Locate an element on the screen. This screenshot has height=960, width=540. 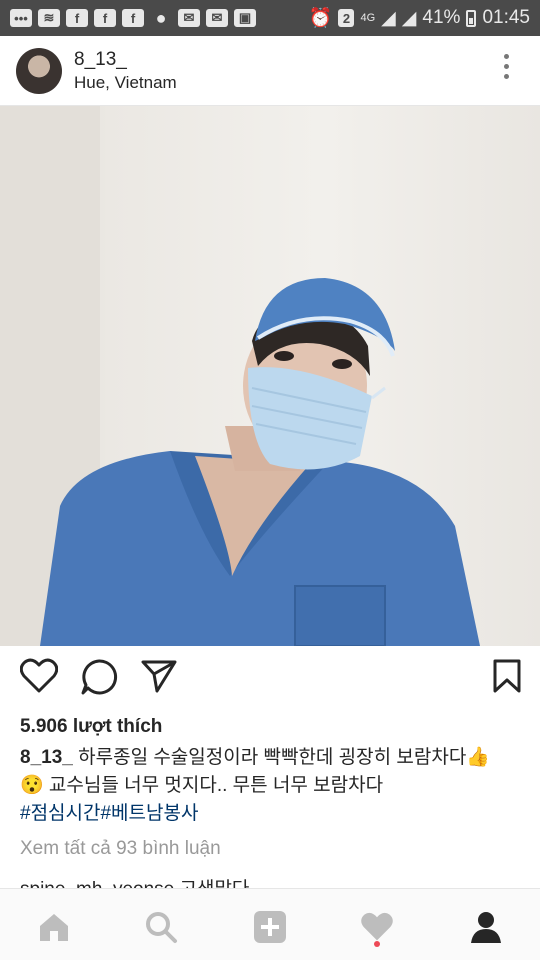
post-actions is located at coordinates (270, 682).